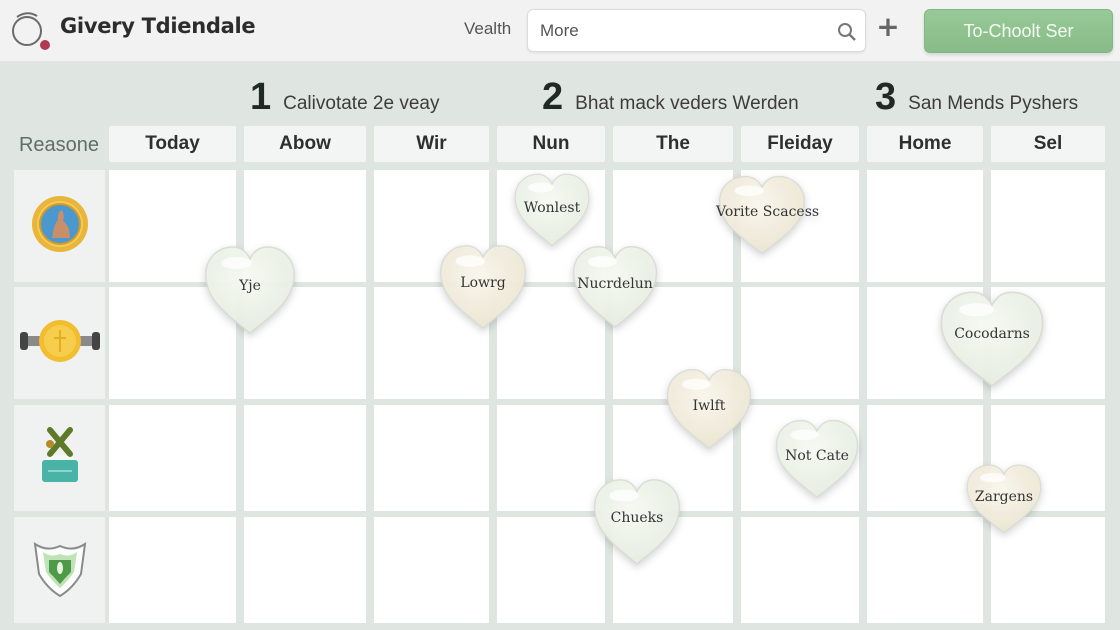 Image resolution: width=1120 pixels, height=630 pixels. I want to click on portrait-medallion-icon, so click(60, 226).